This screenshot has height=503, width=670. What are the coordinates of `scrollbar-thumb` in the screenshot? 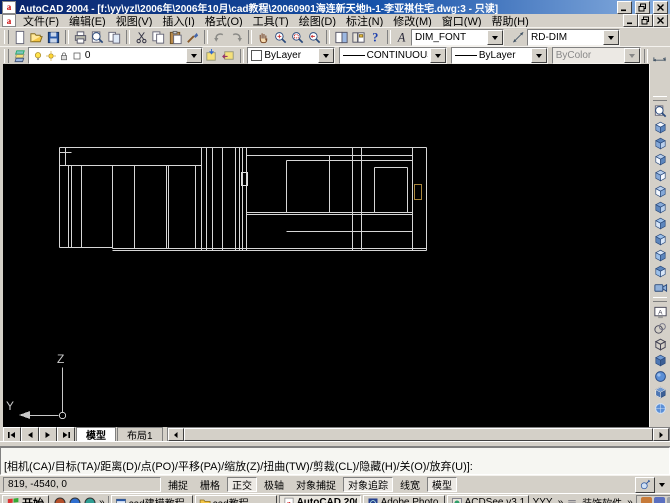 It's located at (418, 434).